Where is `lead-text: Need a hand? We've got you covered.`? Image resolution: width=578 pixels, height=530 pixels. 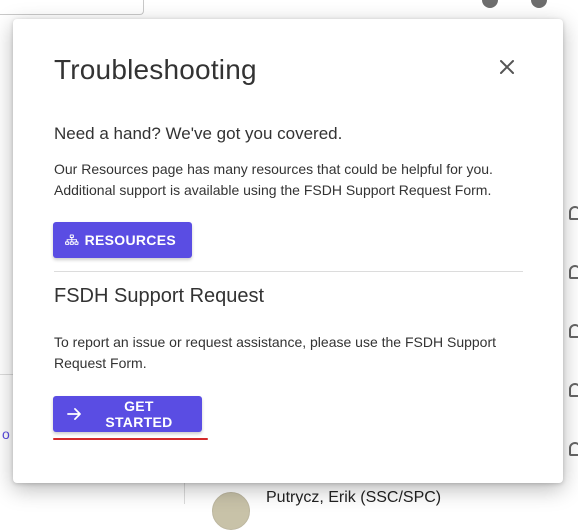 lead-text: Need a hand? We've got you covered. is located at coordinates (198, 133).